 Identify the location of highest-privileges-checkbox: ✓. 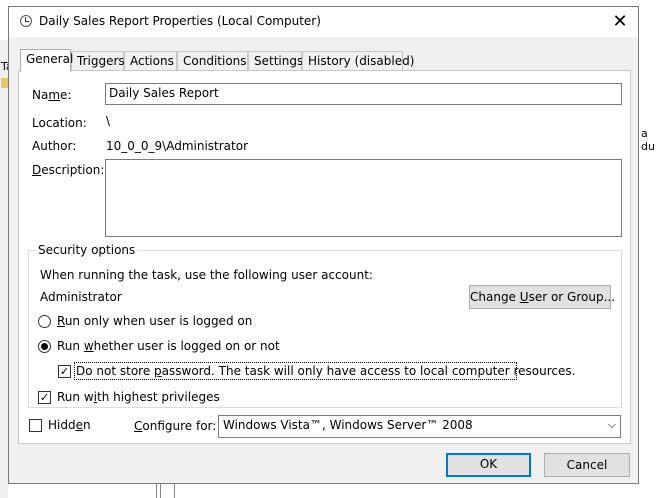
(44, 397).